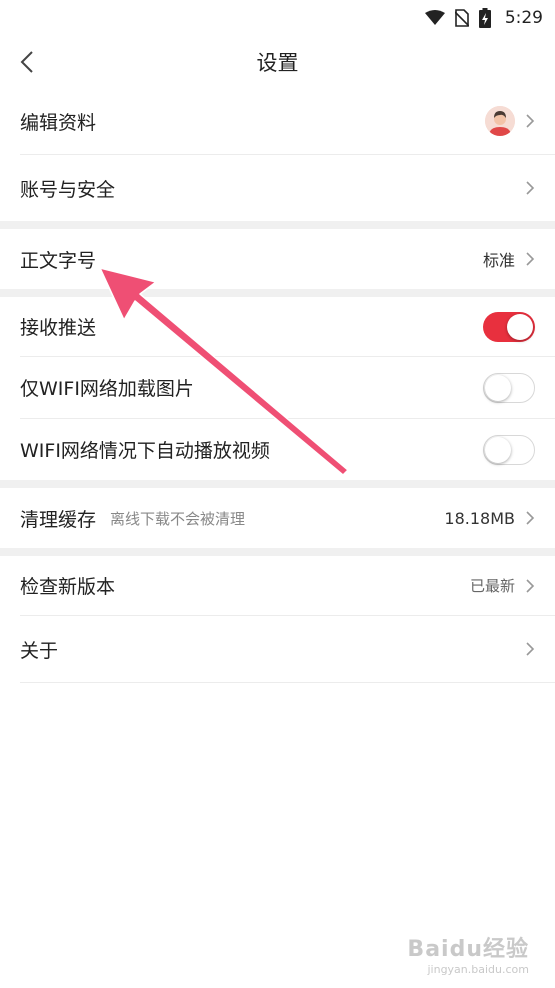  I want to click on settings-item-wifi-images: 仅WIFI网络加载图片, so click(277, 387).